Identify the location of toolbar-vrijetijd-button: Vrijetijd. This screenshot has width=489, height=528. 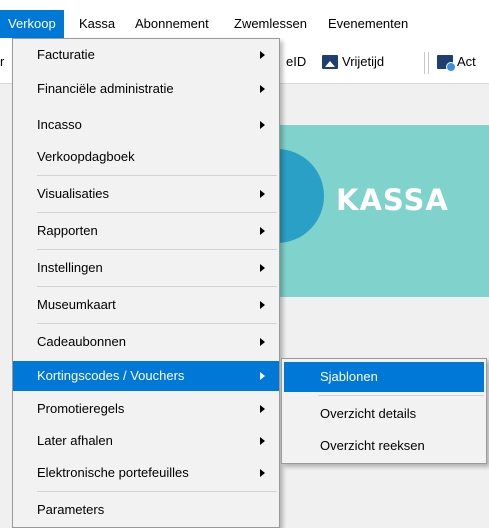
(353, 61).